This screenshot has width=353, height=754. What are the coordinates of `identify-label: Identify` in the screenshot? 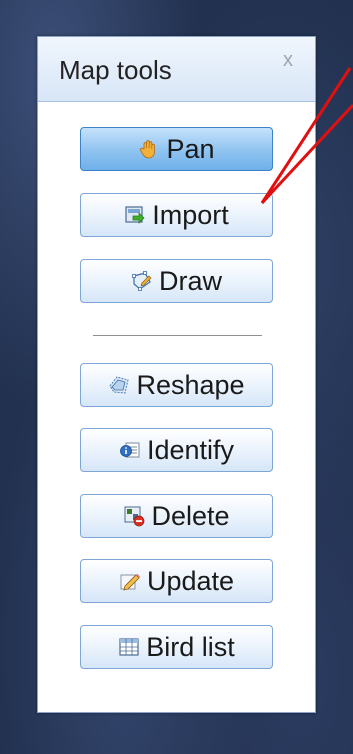 It's located at (190, 449).